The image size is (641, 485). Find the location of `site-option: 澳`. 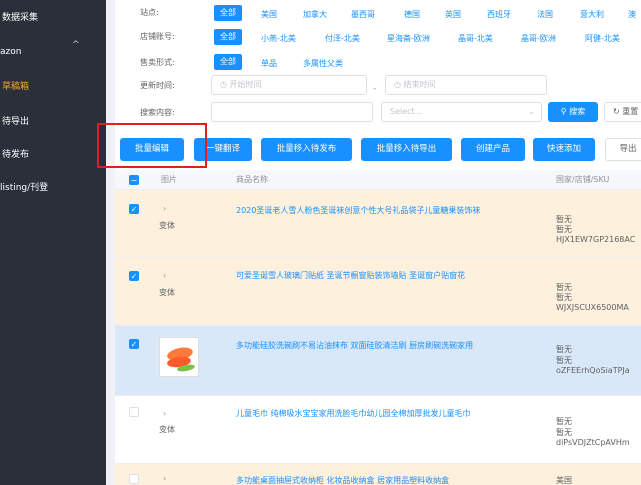

site-option: 澳 is located at coordinates (632, 14).